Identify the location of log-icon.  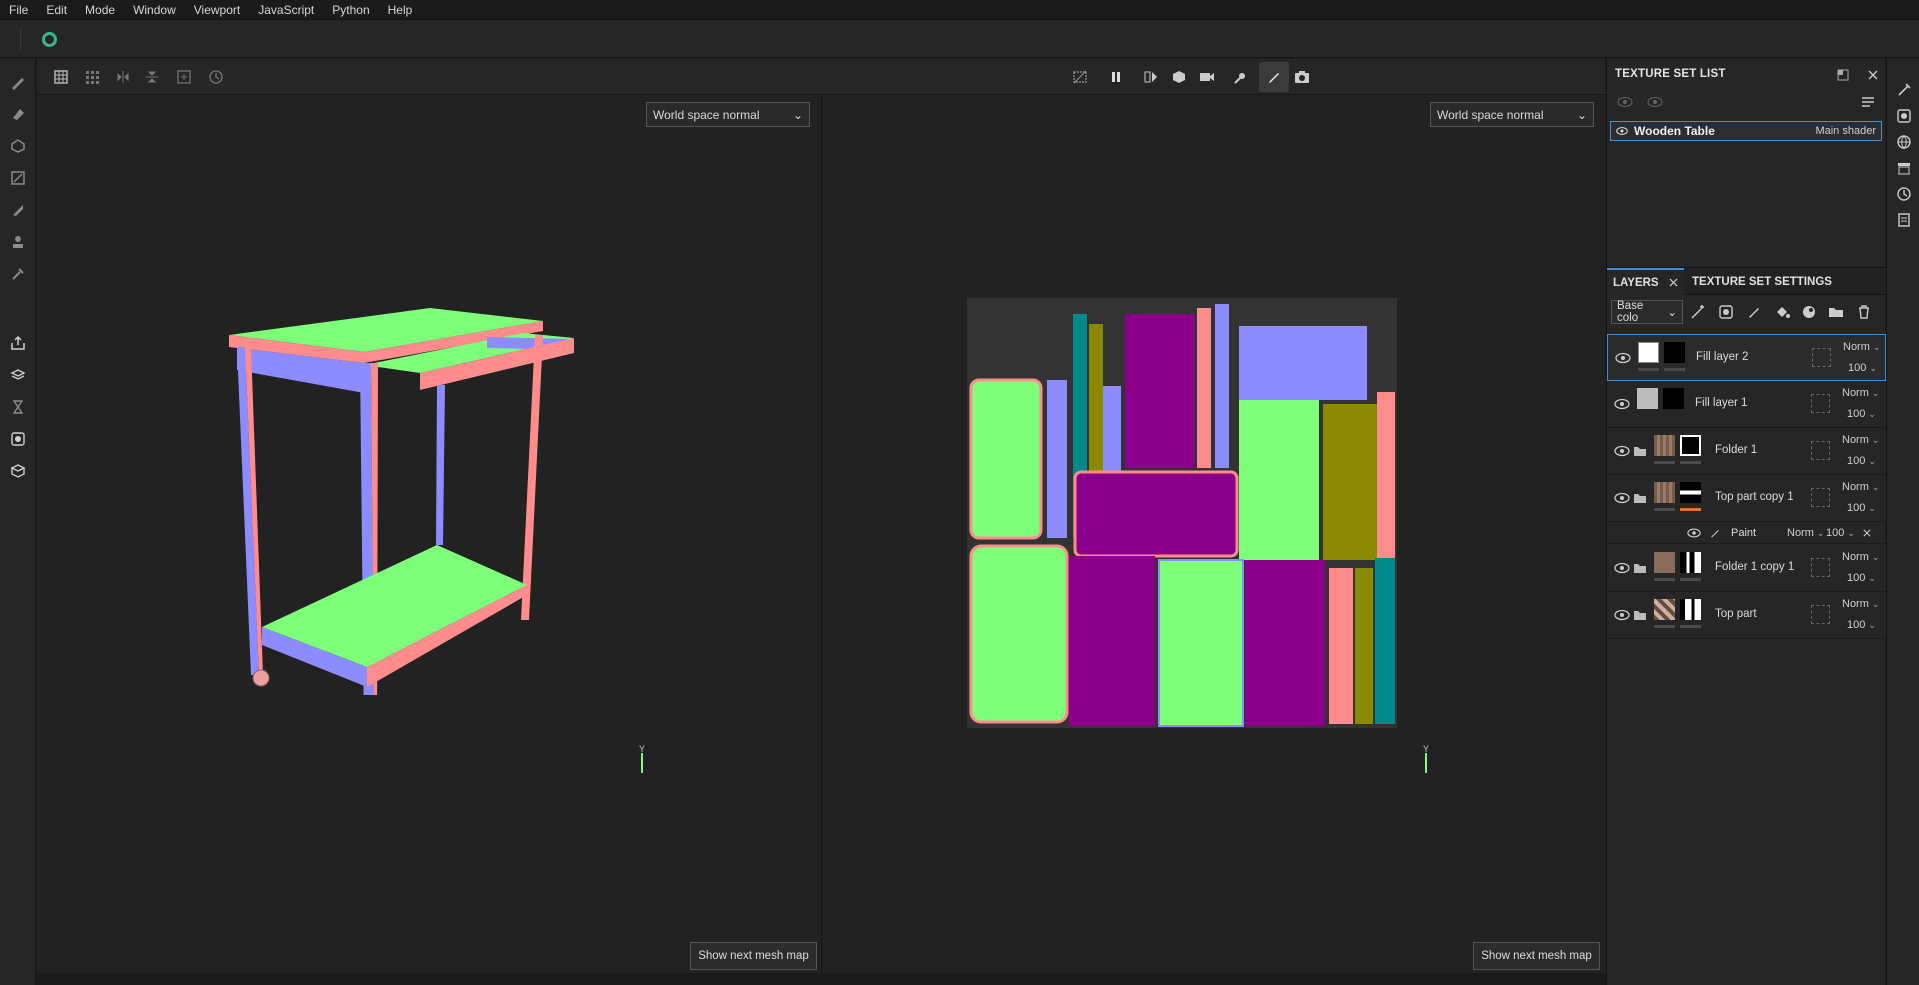
(1904, 220).